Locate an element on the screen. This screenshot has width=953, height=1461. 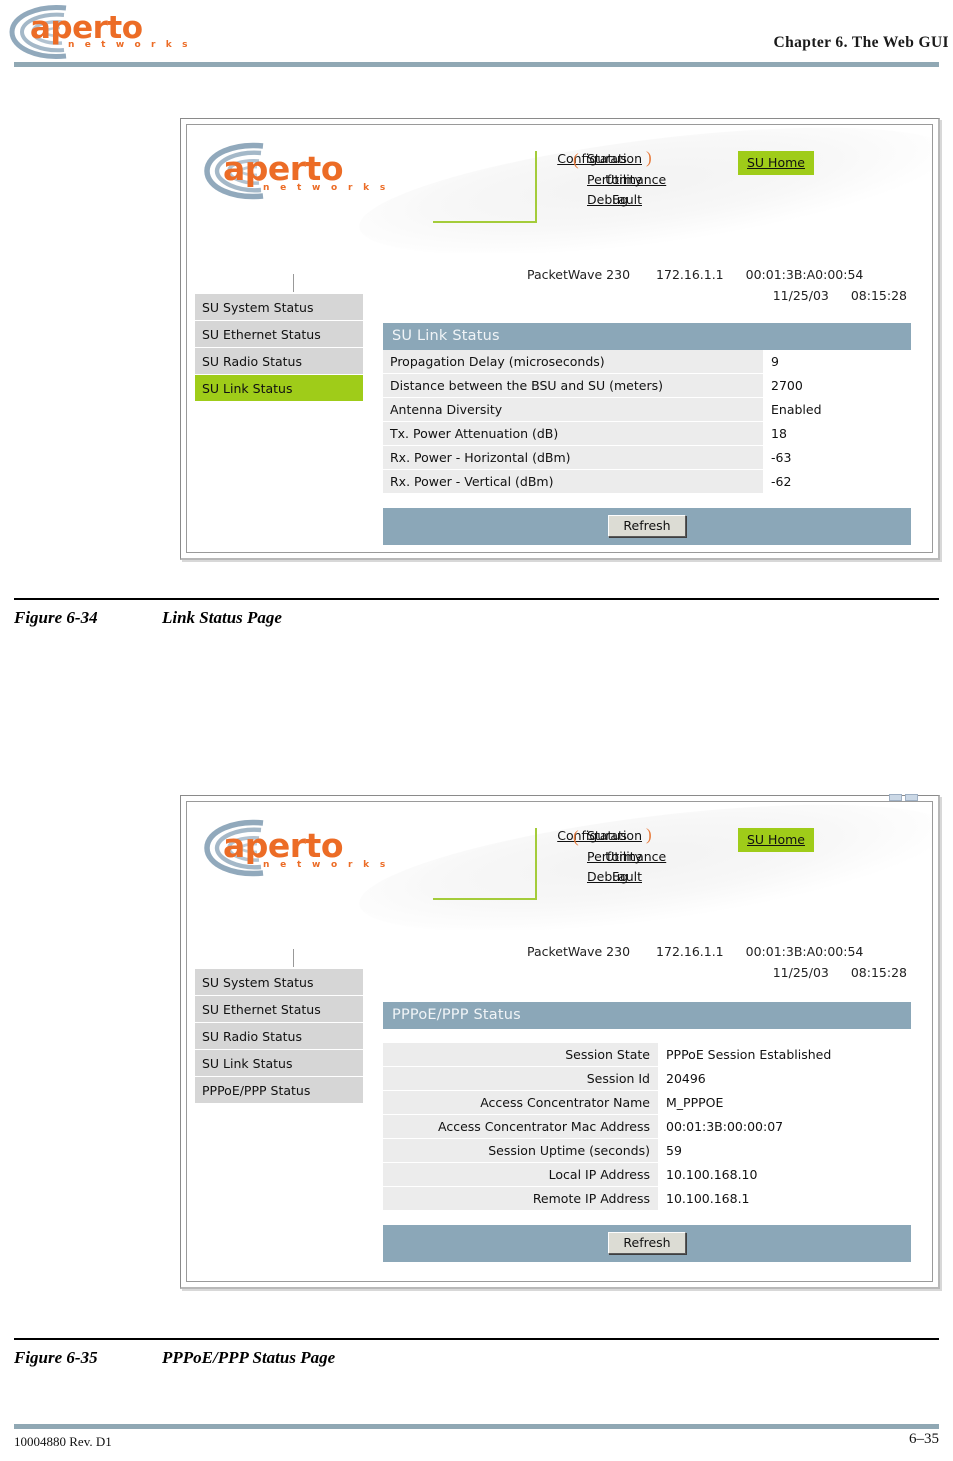
caption-rule is located at coordinates (476, 1339).